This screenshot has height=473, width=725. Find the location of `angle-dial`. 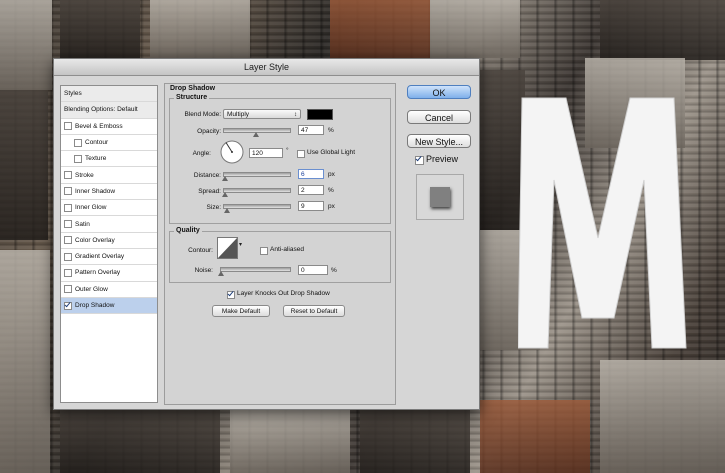

angle-dial is located at coordinates (232, 152).